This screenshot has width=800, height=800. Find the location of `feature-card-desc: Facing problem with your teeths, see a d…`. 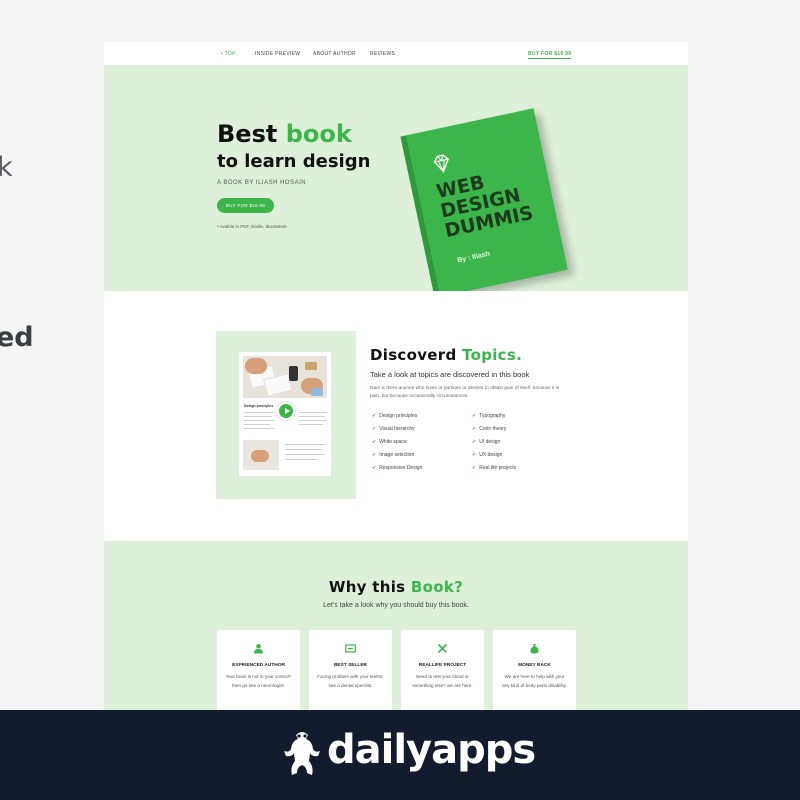

feature-card-desc: Facing problem with your teeths, see a d… is located at coordinates (350, 681).